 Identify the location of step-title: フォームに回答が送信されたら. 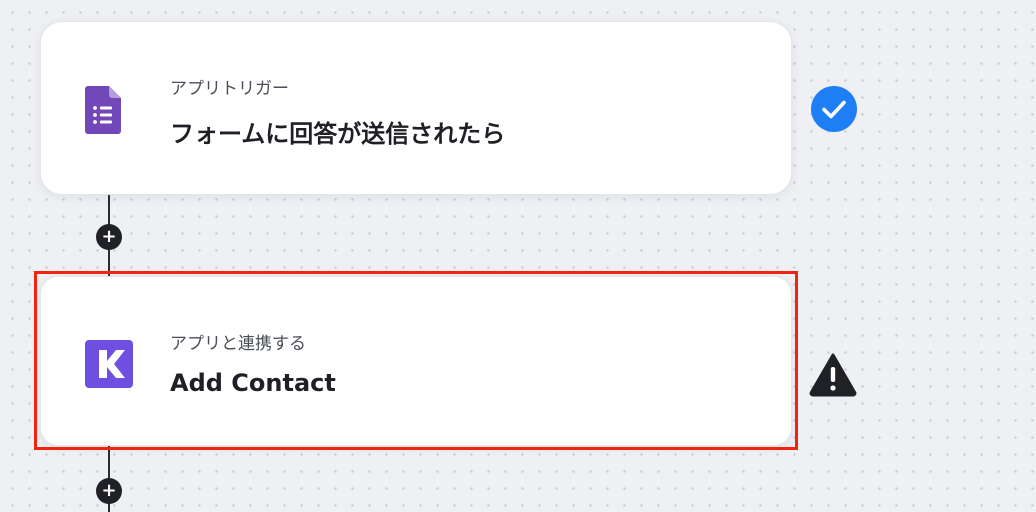
(338, 134).